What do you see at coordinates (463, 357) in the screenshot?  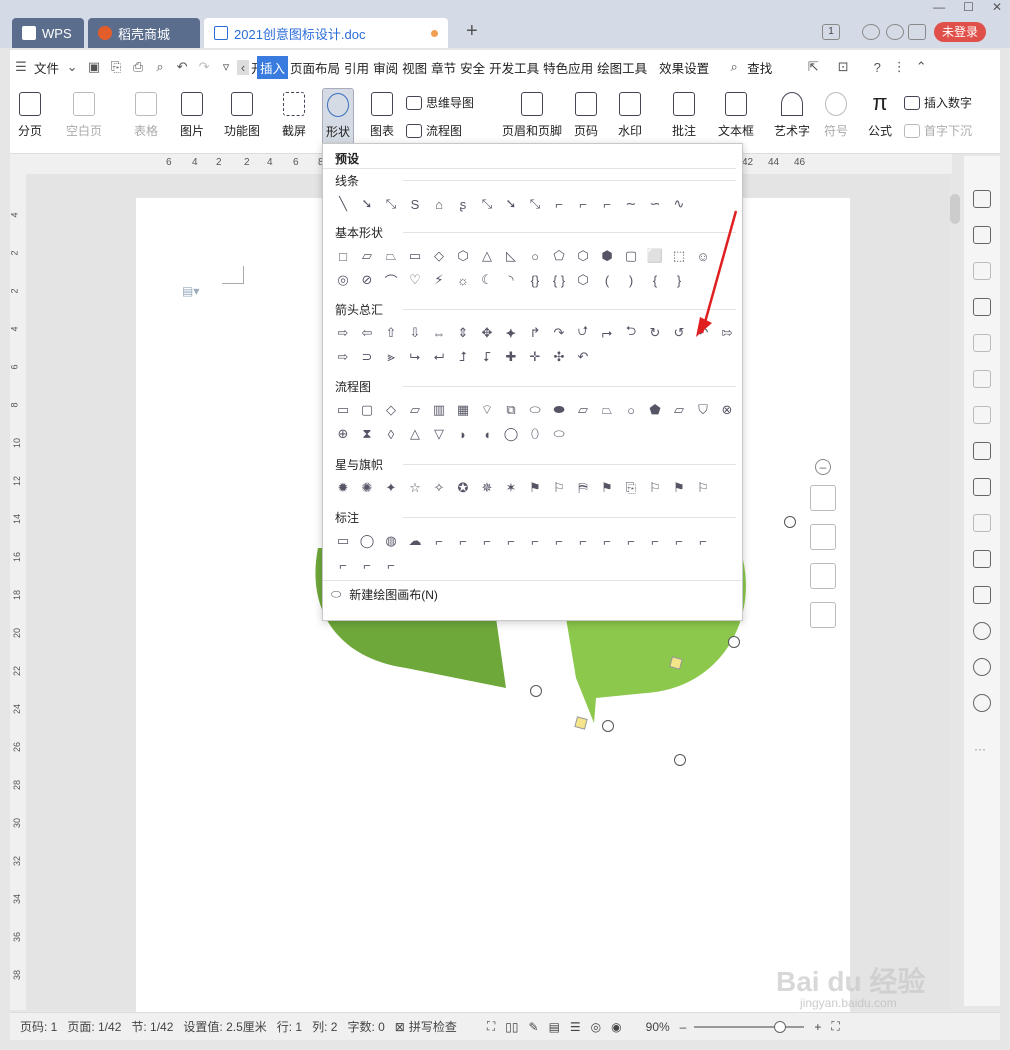 I see `shape-option: ⮥` at bounding box center [463, 357].